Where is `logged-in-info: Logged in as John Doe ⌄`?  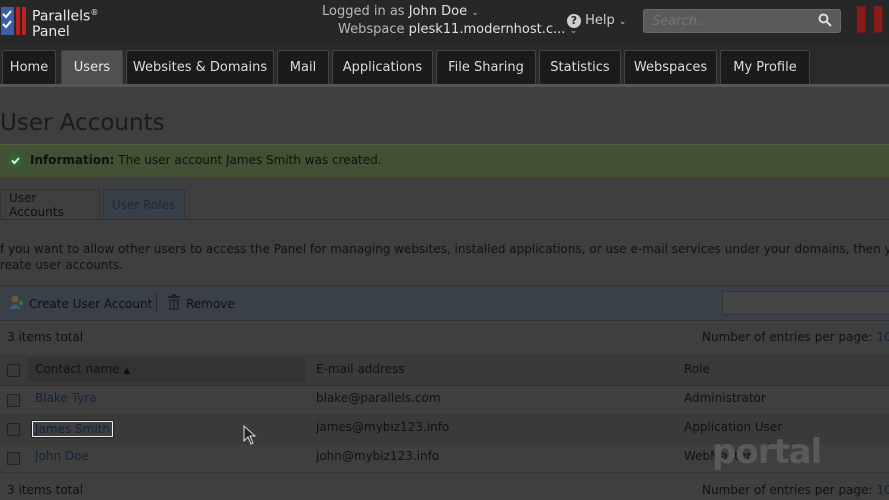 logged-in-info: Logged in as John Doe ⌄ is located at coordinates (400, 11).